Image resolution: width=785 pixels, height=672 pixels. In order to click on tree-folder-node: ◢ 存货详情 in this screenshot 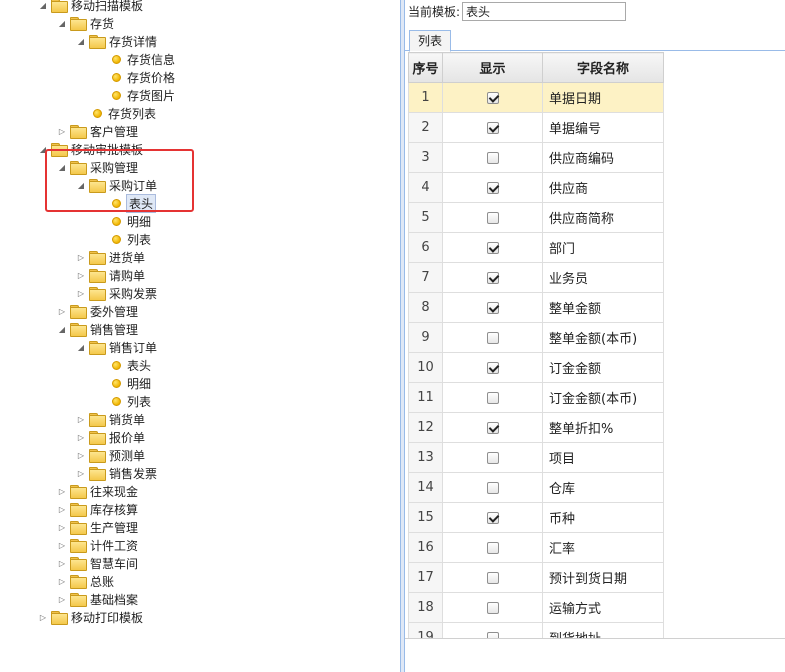, I will do `click(116, 41)`.